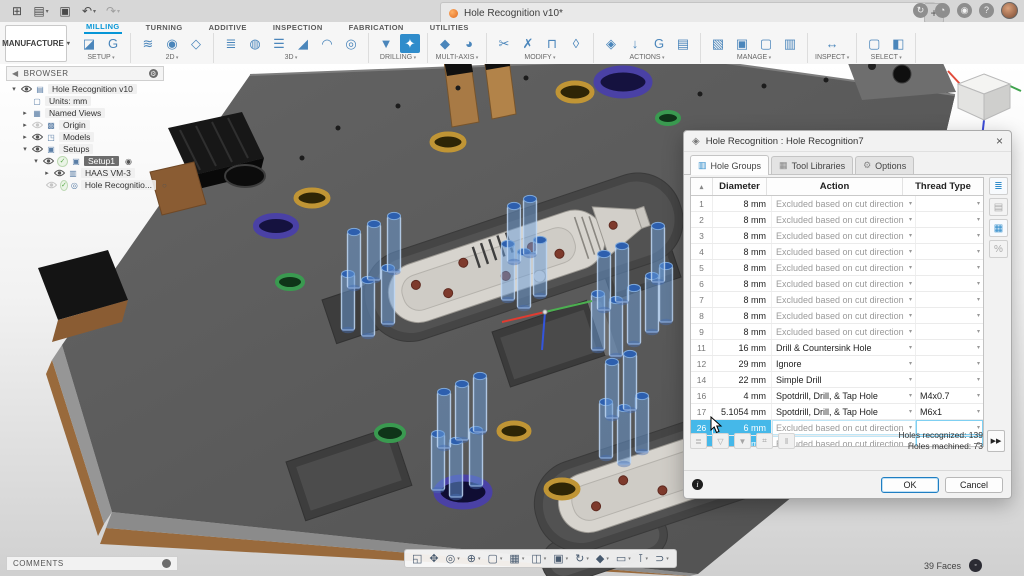  I want to click on zoom-icon: ◎ ▾, so click(453, 558).